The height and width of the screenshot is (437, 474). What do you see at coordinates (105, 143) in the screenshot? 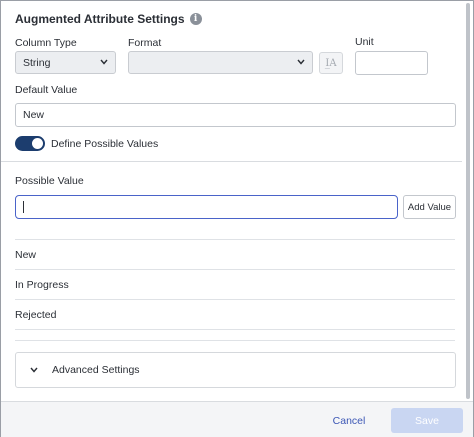
I see `define-possible-values-label: Define Possible Values` at bounding box center [105, 143].